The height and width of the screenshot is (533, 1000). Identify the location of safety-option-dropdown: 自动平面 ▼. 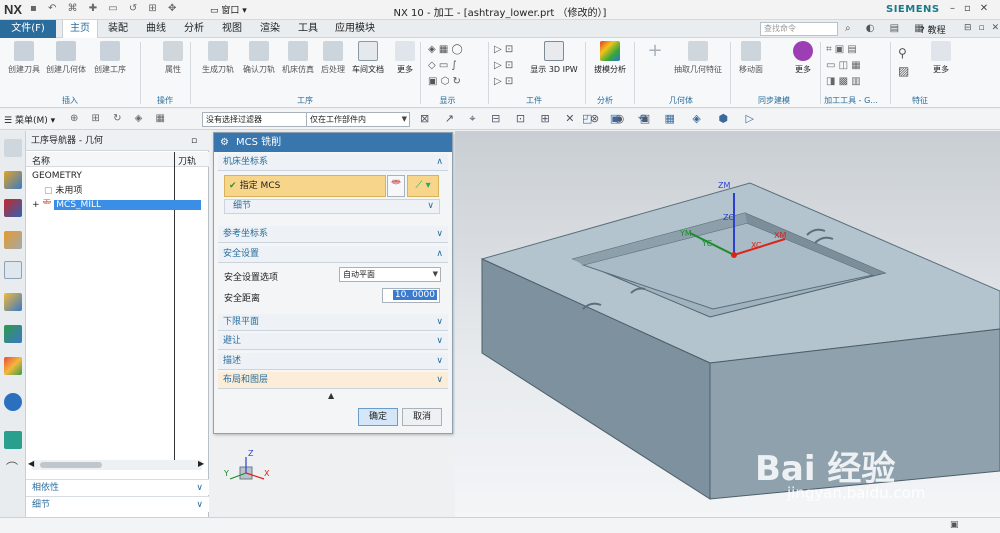
(390, 274).